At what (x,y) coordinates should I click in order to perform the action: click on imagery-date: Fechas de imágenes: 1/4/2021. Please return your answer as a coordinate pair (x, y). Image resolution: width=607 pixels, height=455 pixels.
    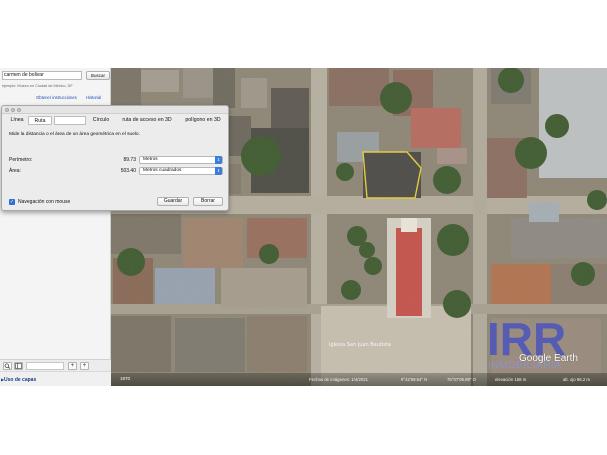
    Looking at the image, I should click on (339, 379).